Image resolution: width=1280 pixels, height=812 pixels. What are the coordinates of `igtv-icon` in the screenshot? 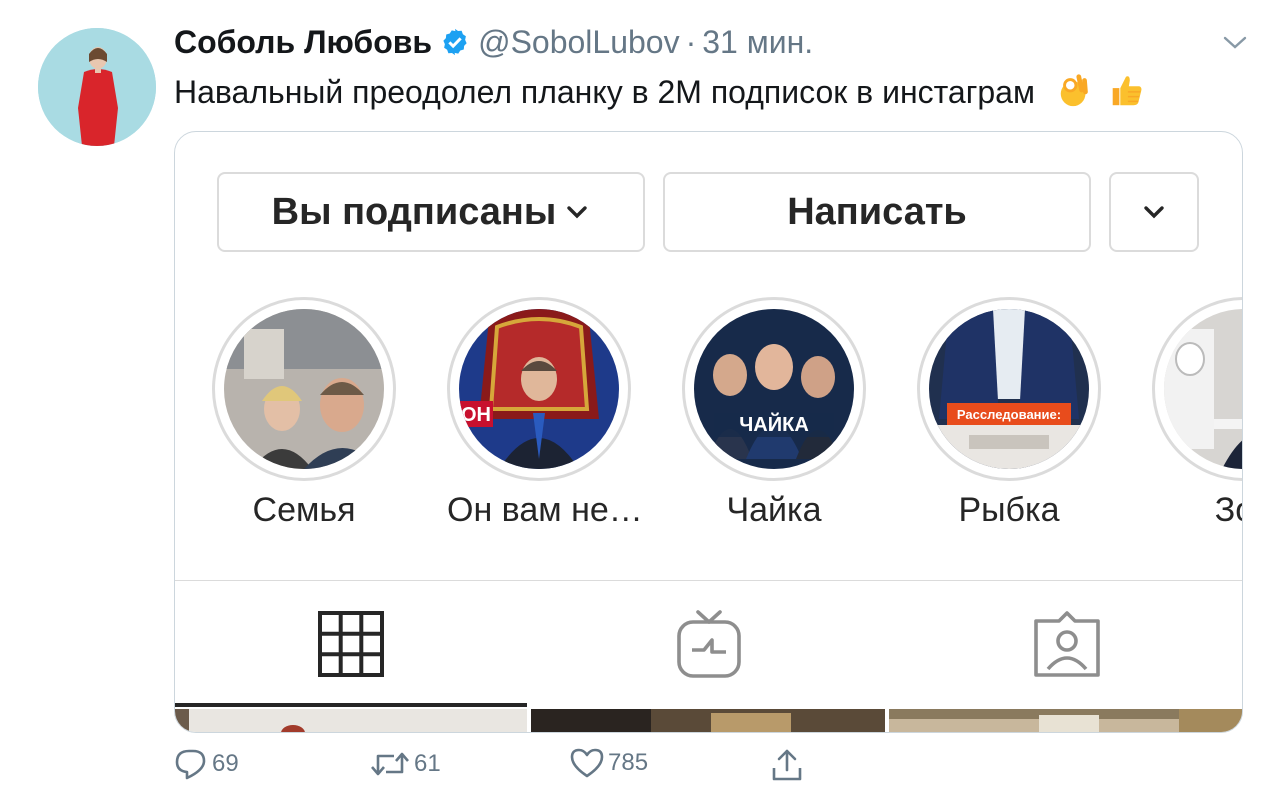 It's located at (709, 644).